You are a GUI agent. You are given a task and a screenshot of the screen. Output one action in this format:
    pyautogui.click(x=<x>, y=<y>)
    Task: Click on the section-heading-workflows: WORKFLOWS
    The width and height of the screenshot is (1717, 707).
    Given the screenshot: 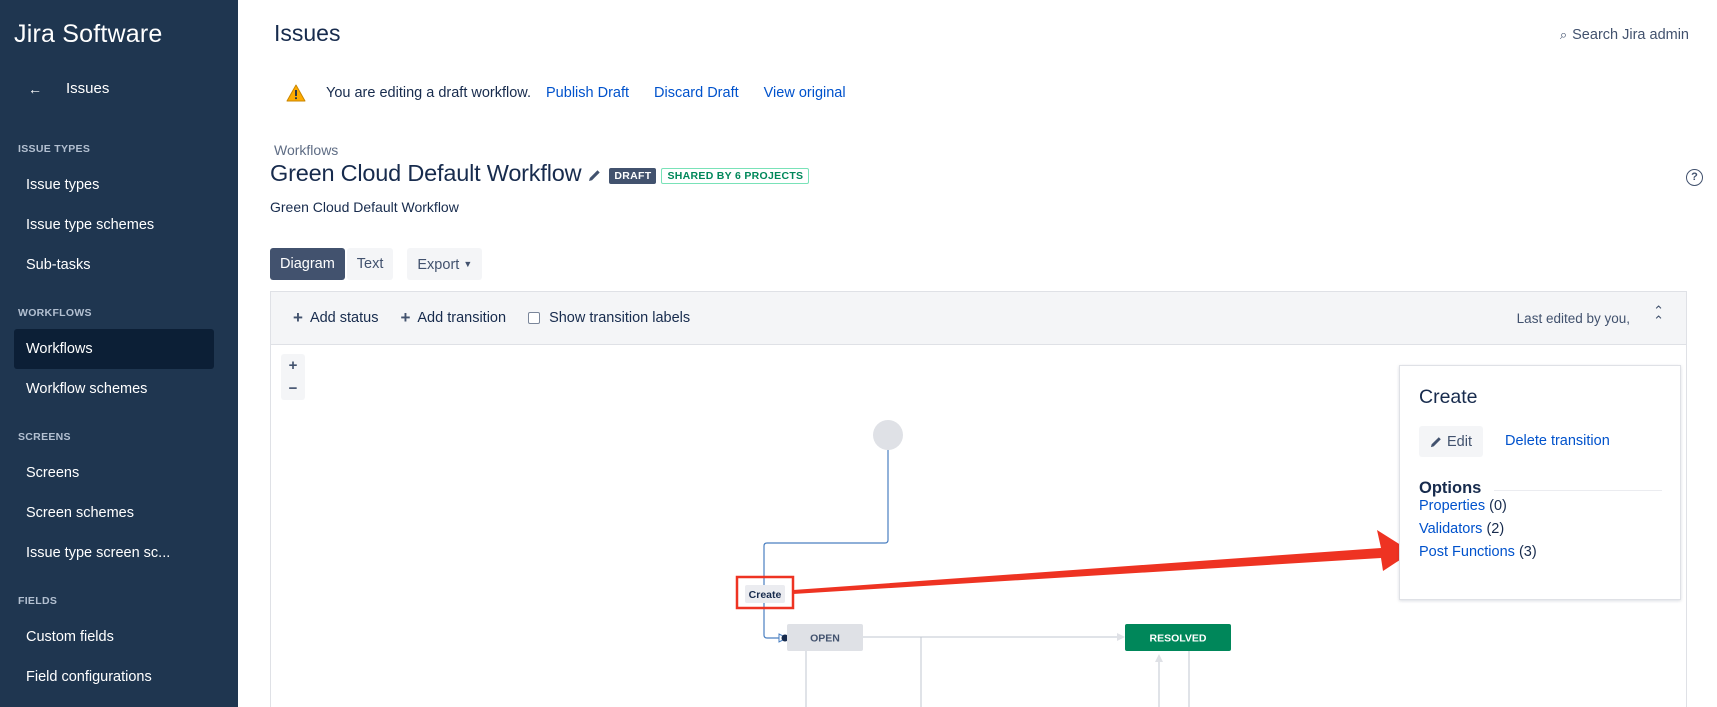 What is the action you would take?
    pyautogui.click(x=55, y=313)
    